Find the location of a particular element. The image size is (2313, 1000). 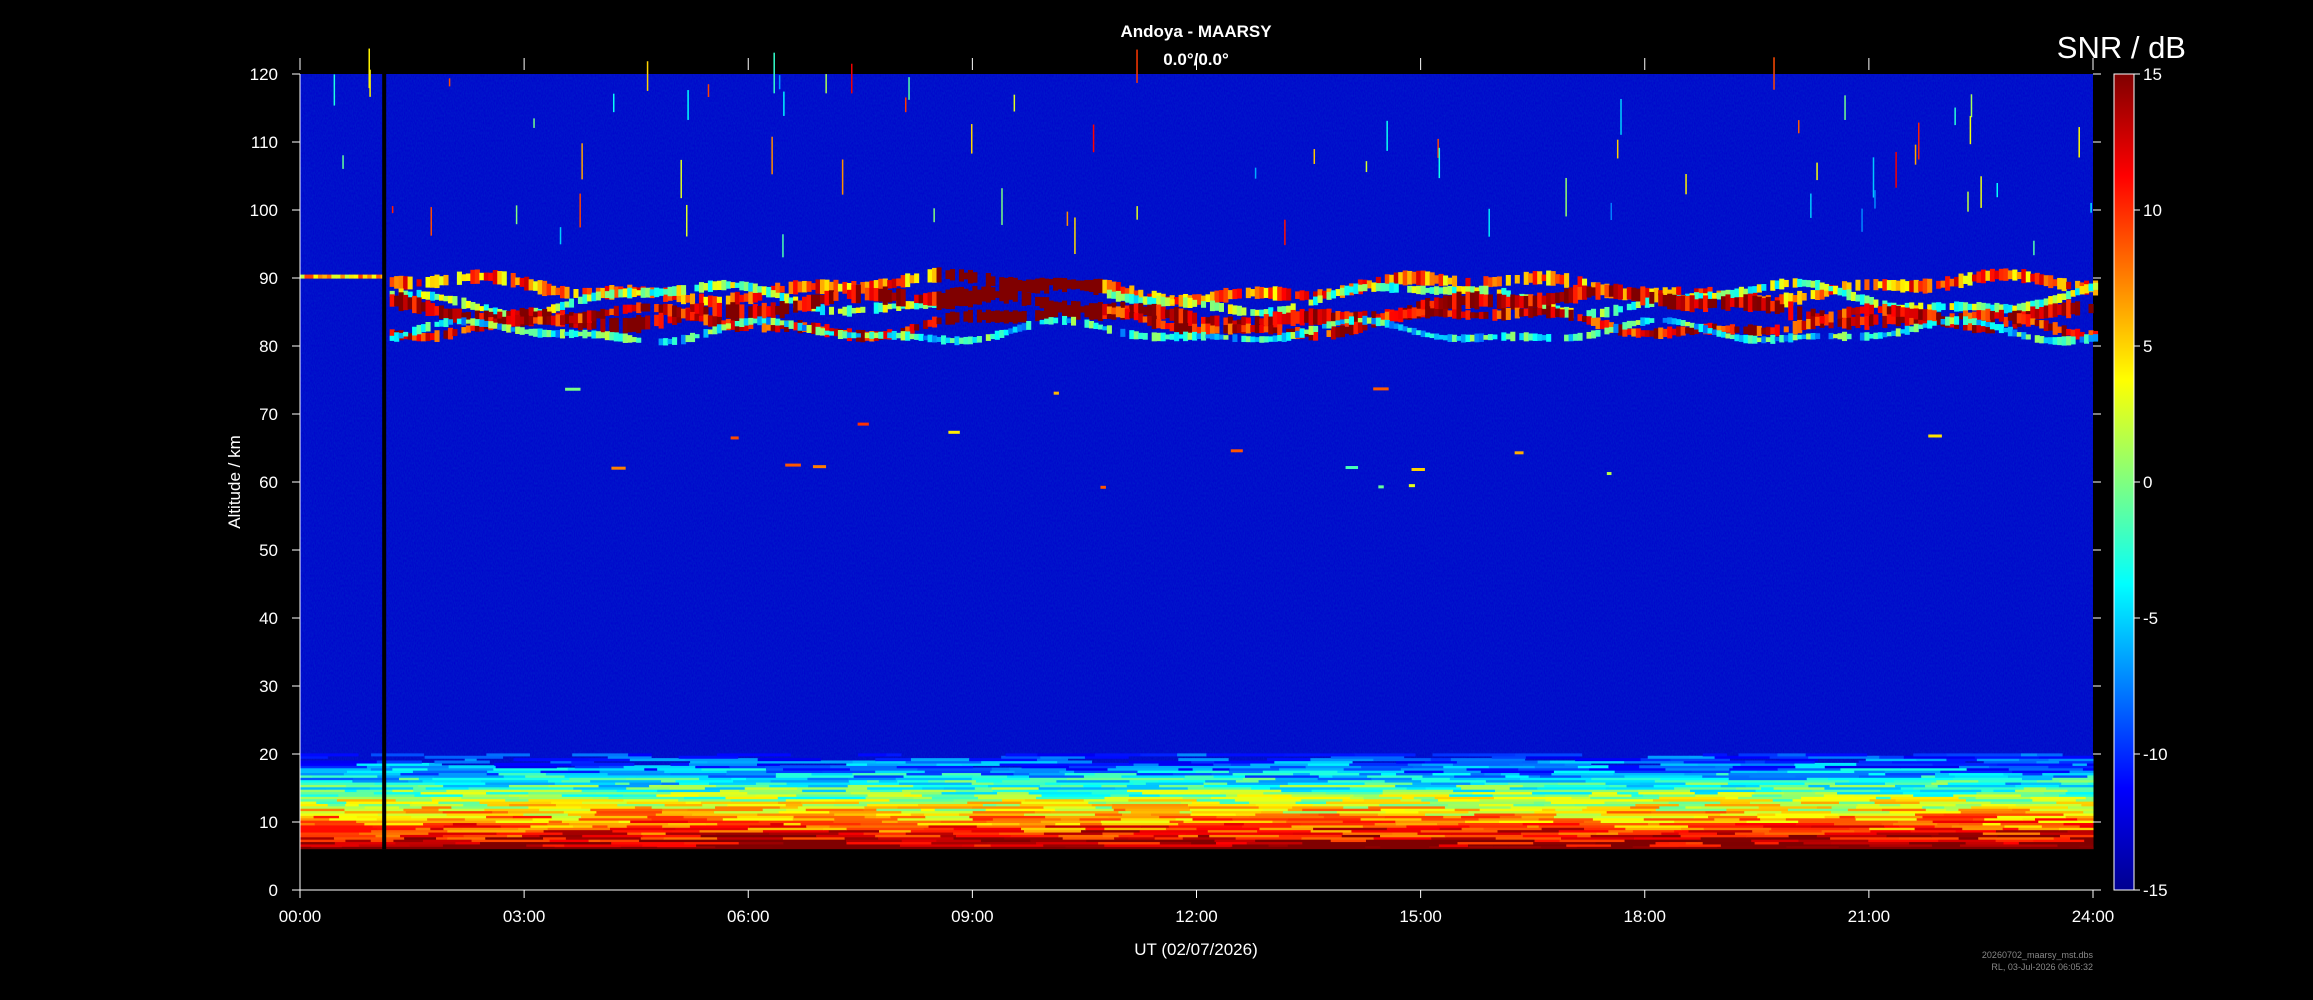

x-tick-label: 09:00 is located at coordinates (972, 916).